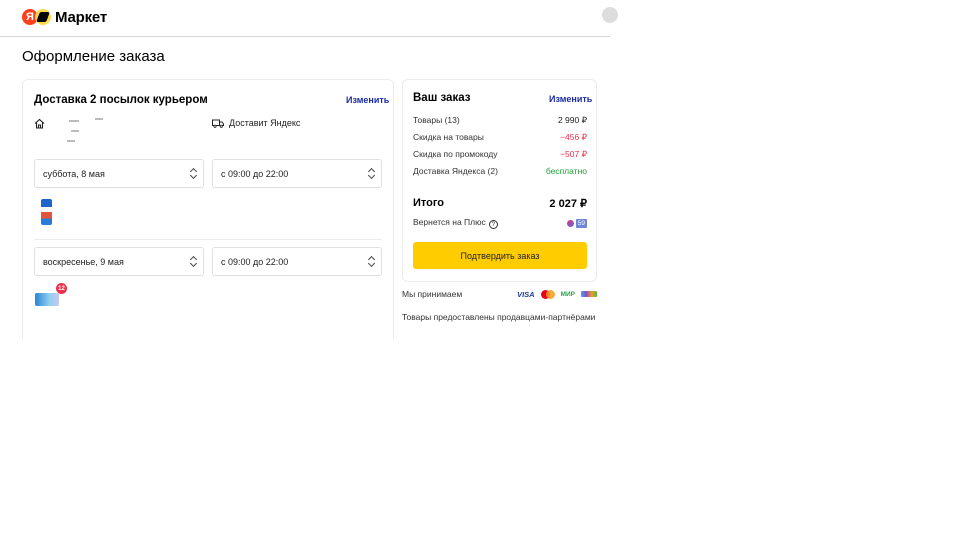 The width and height of the screenshot is (969, 545). I want to click on summary-row-label: Доставка Яндекса (2), so click(455, 171).